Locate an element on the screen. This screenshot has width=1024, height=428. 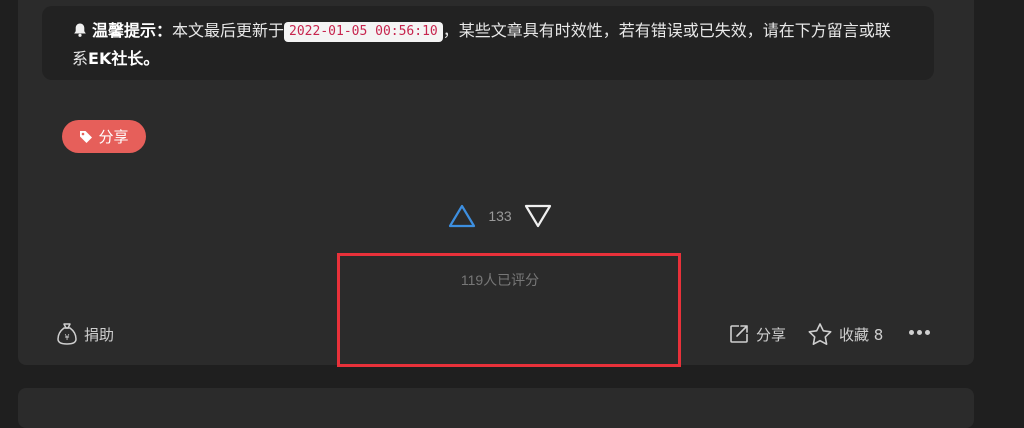
money-bag-icon: ¥ is located at coordinates (67, 334).